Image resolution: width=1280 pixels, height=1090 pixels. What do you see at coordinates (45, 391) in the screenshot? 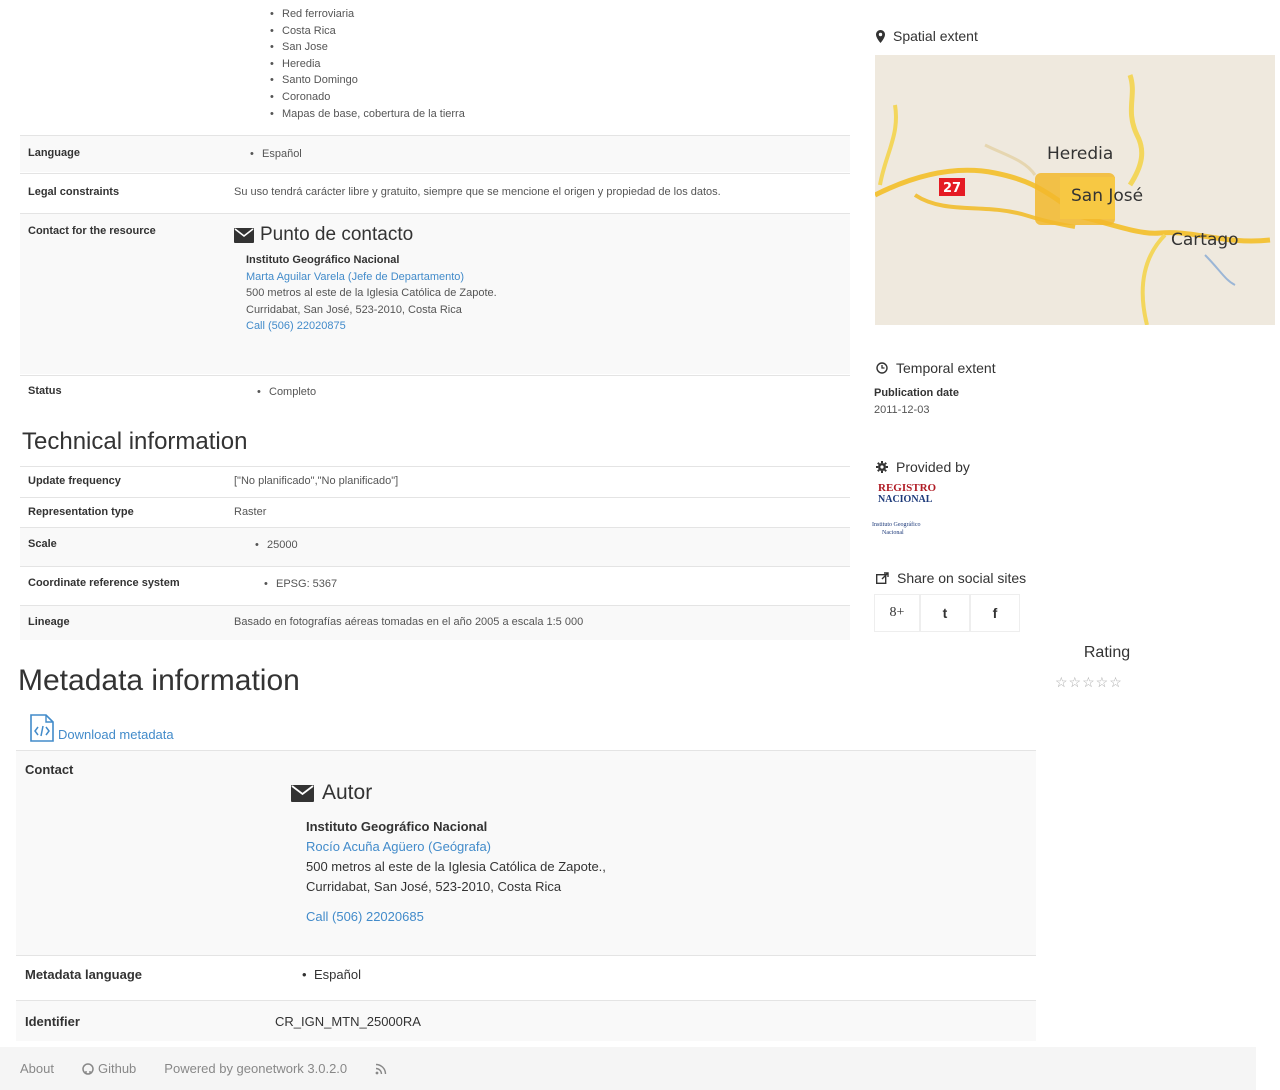
I see `status-label: Status` at bounding box center [45, 391].